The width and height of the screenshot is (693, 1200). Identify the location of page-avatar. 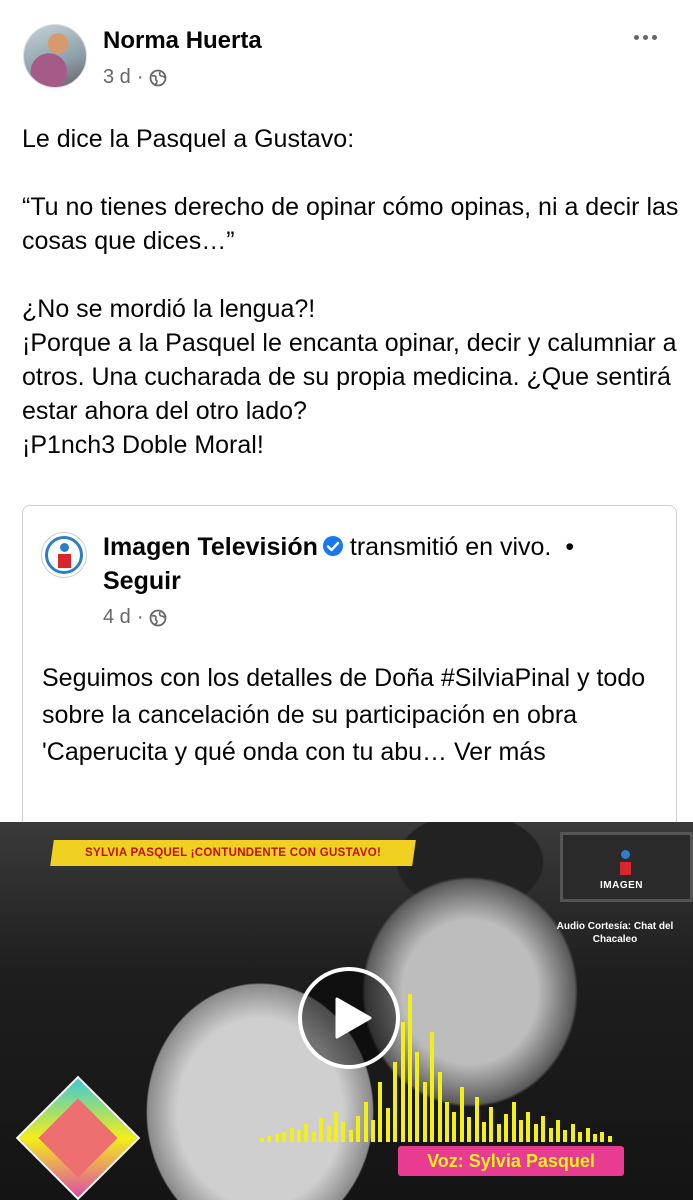
(64, 555).